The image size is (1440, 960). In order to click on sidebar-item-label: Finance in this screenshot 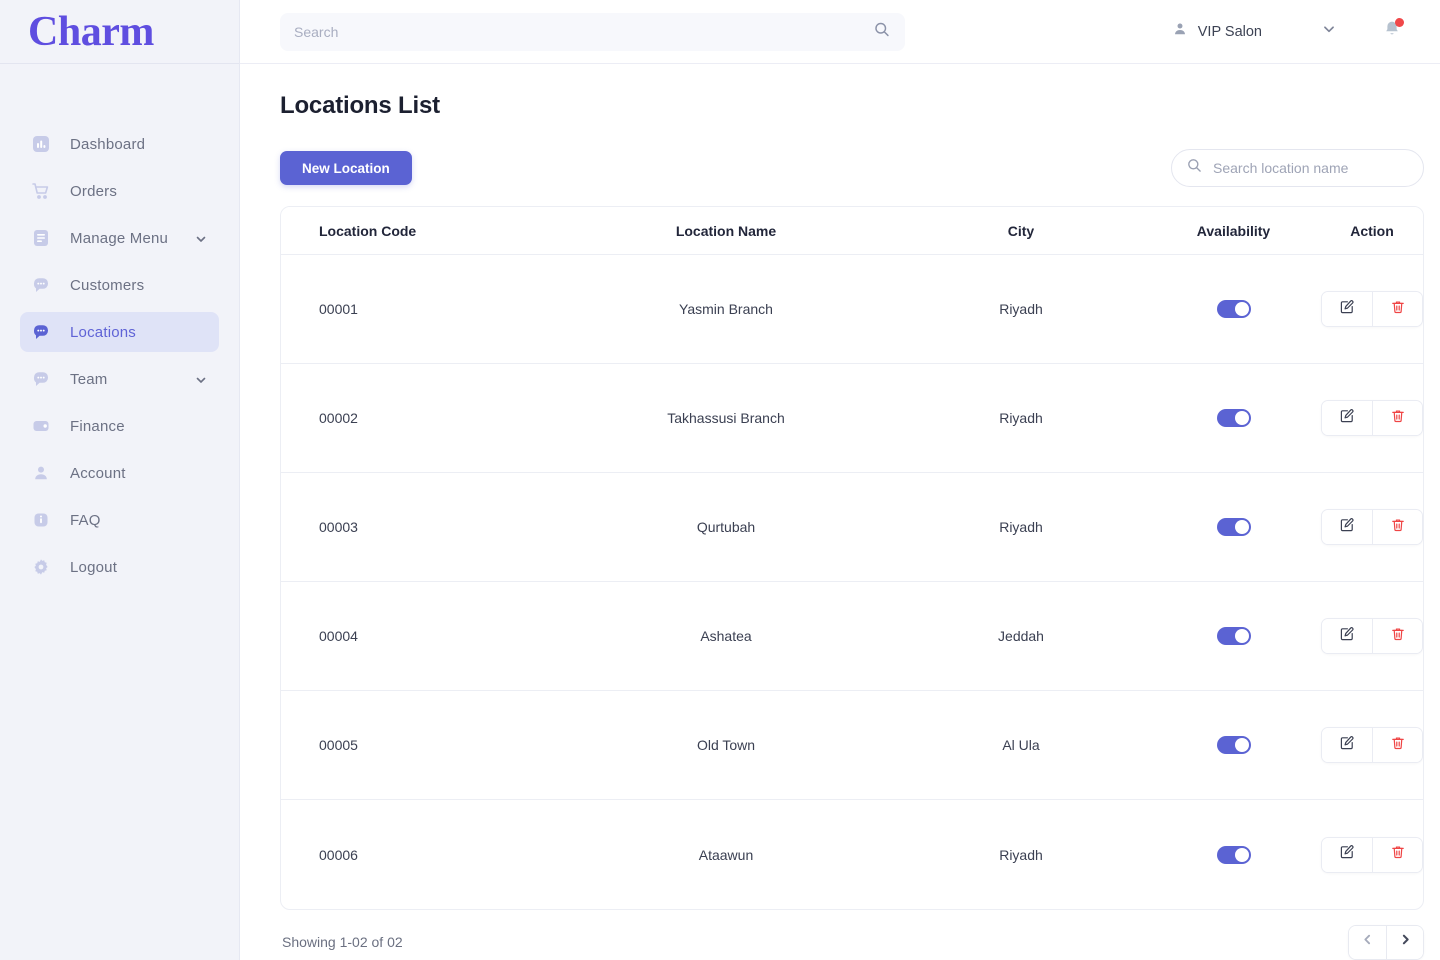, I will do `click(97, 426)`.